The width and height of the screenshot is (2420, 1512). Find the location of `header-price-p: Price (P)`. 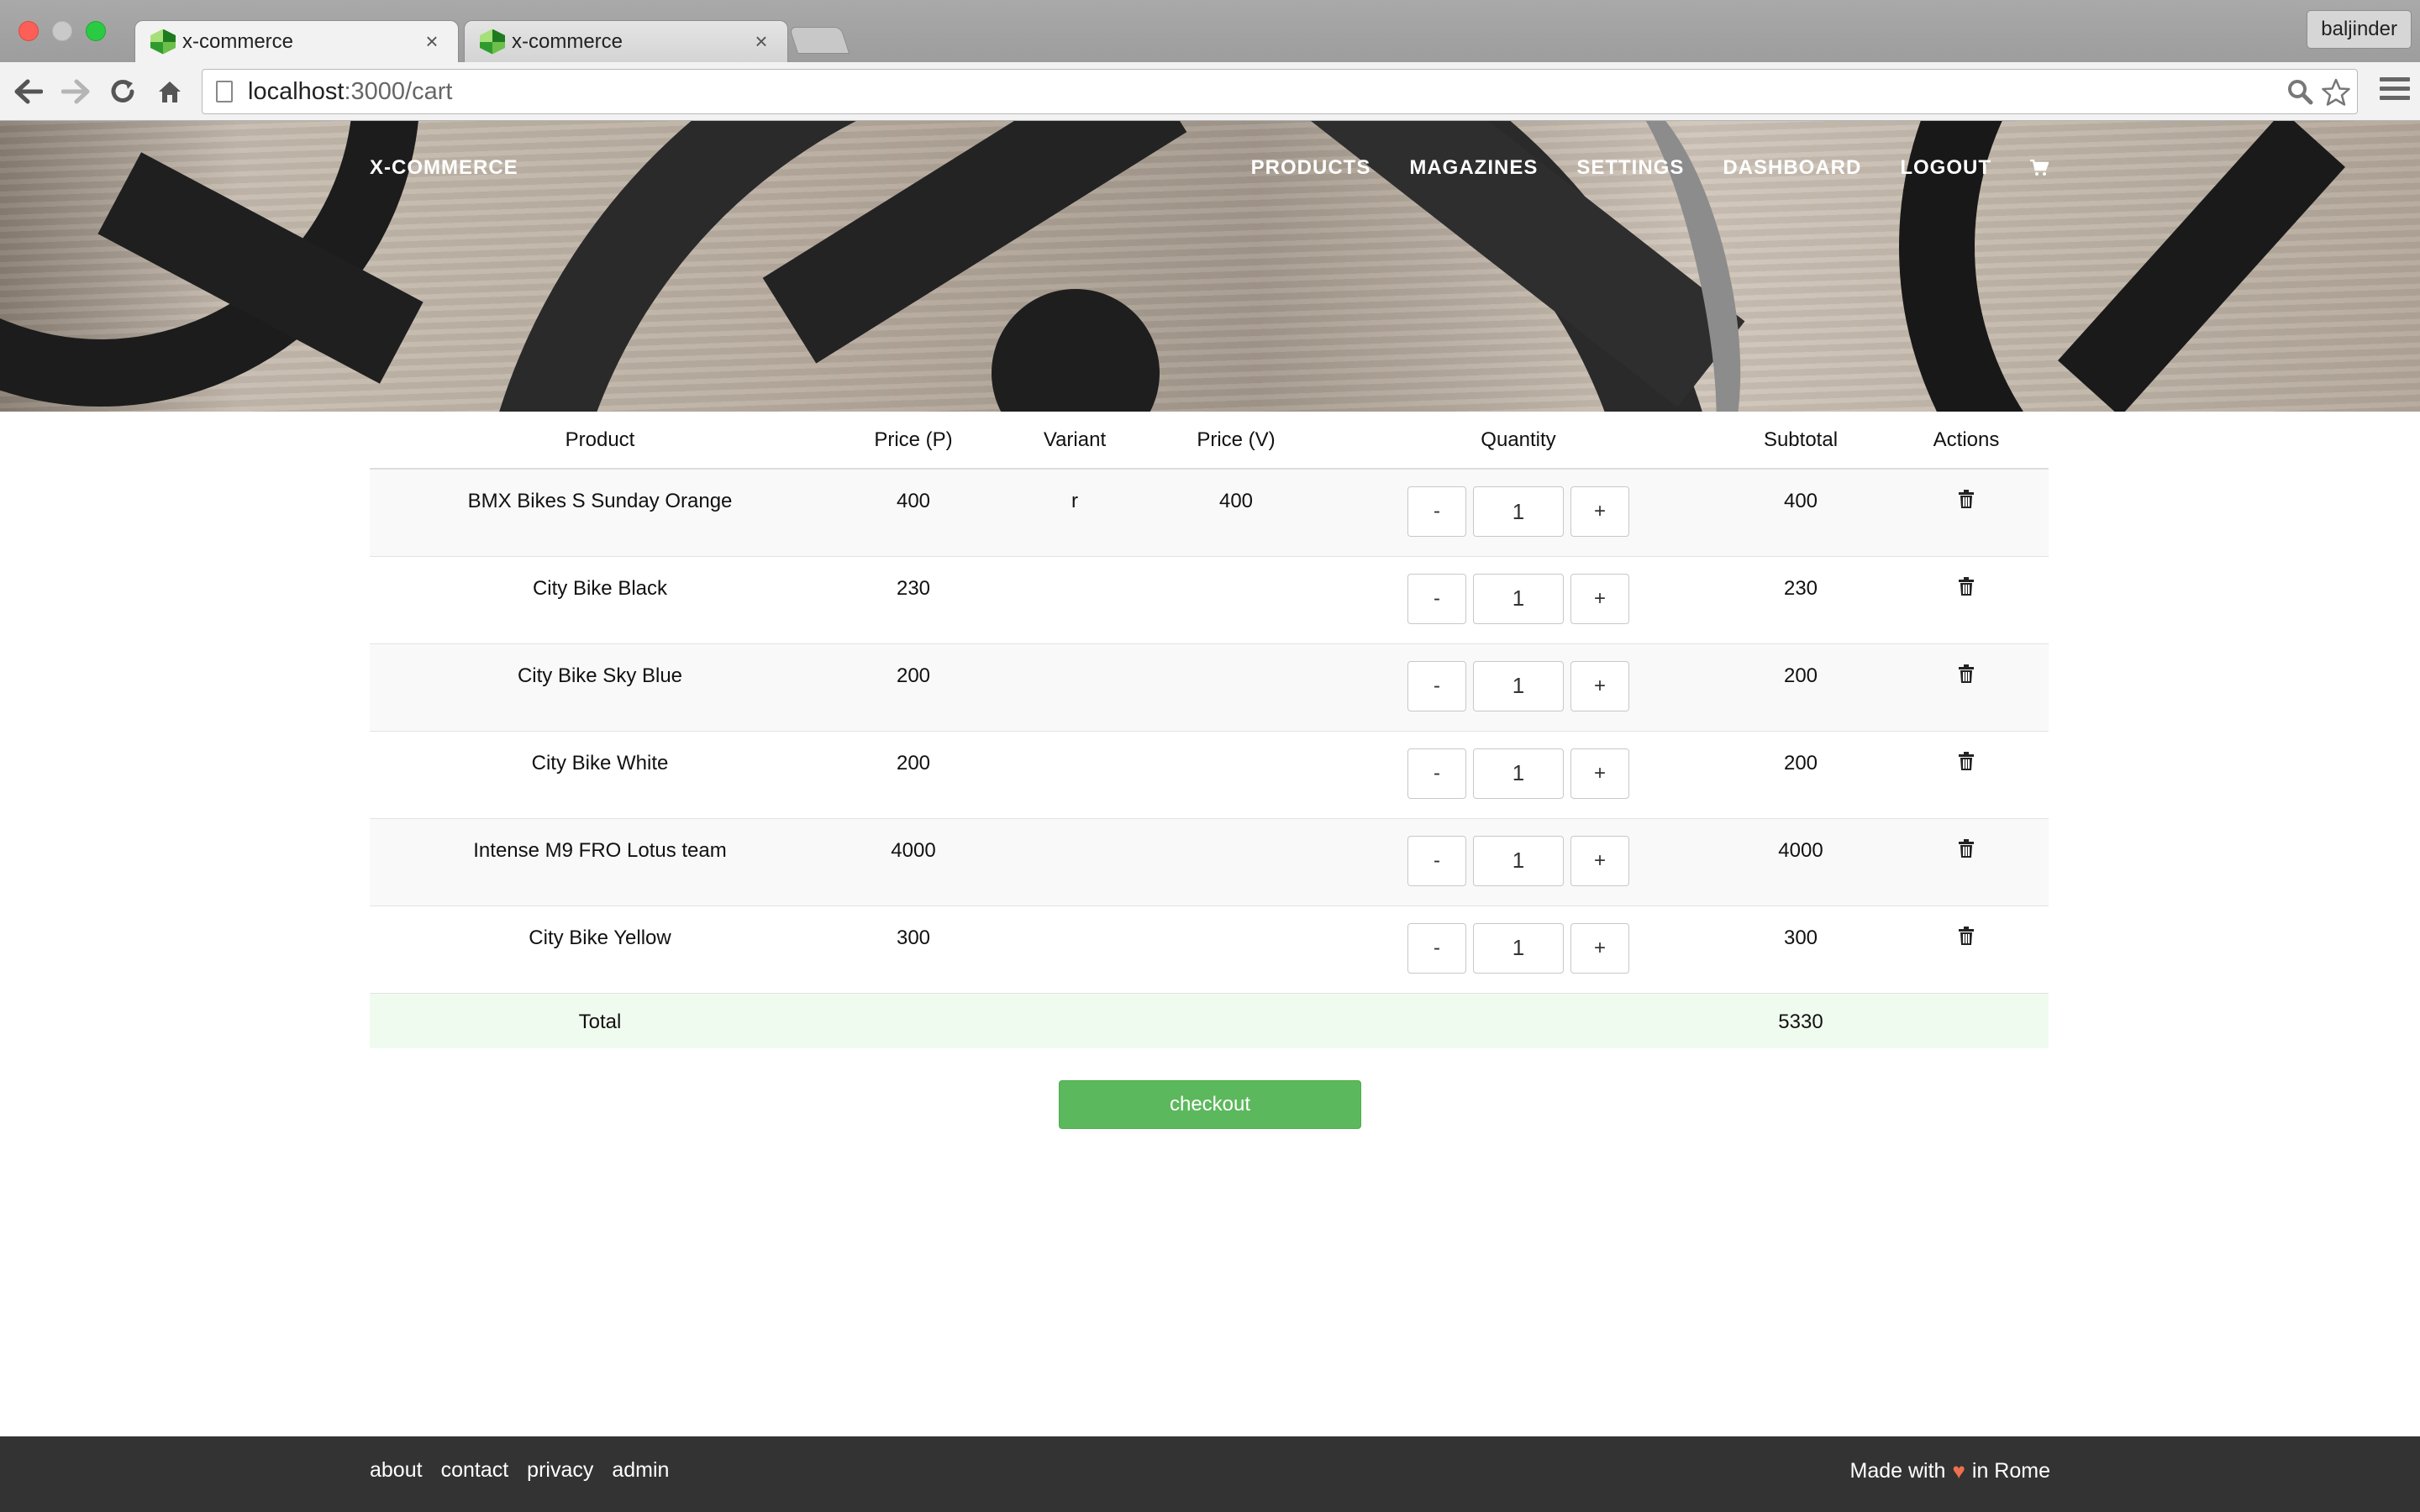

header-price-p: Price (P) is located at coordinates (913, 441).